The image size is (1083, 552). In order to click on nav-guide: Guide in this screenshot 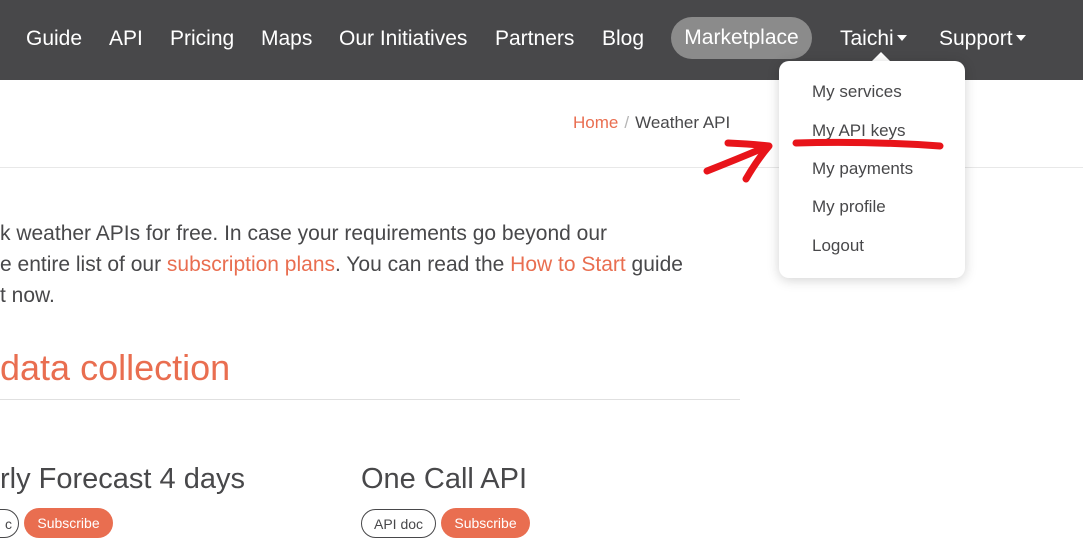, I will do `click(54, 39)`.